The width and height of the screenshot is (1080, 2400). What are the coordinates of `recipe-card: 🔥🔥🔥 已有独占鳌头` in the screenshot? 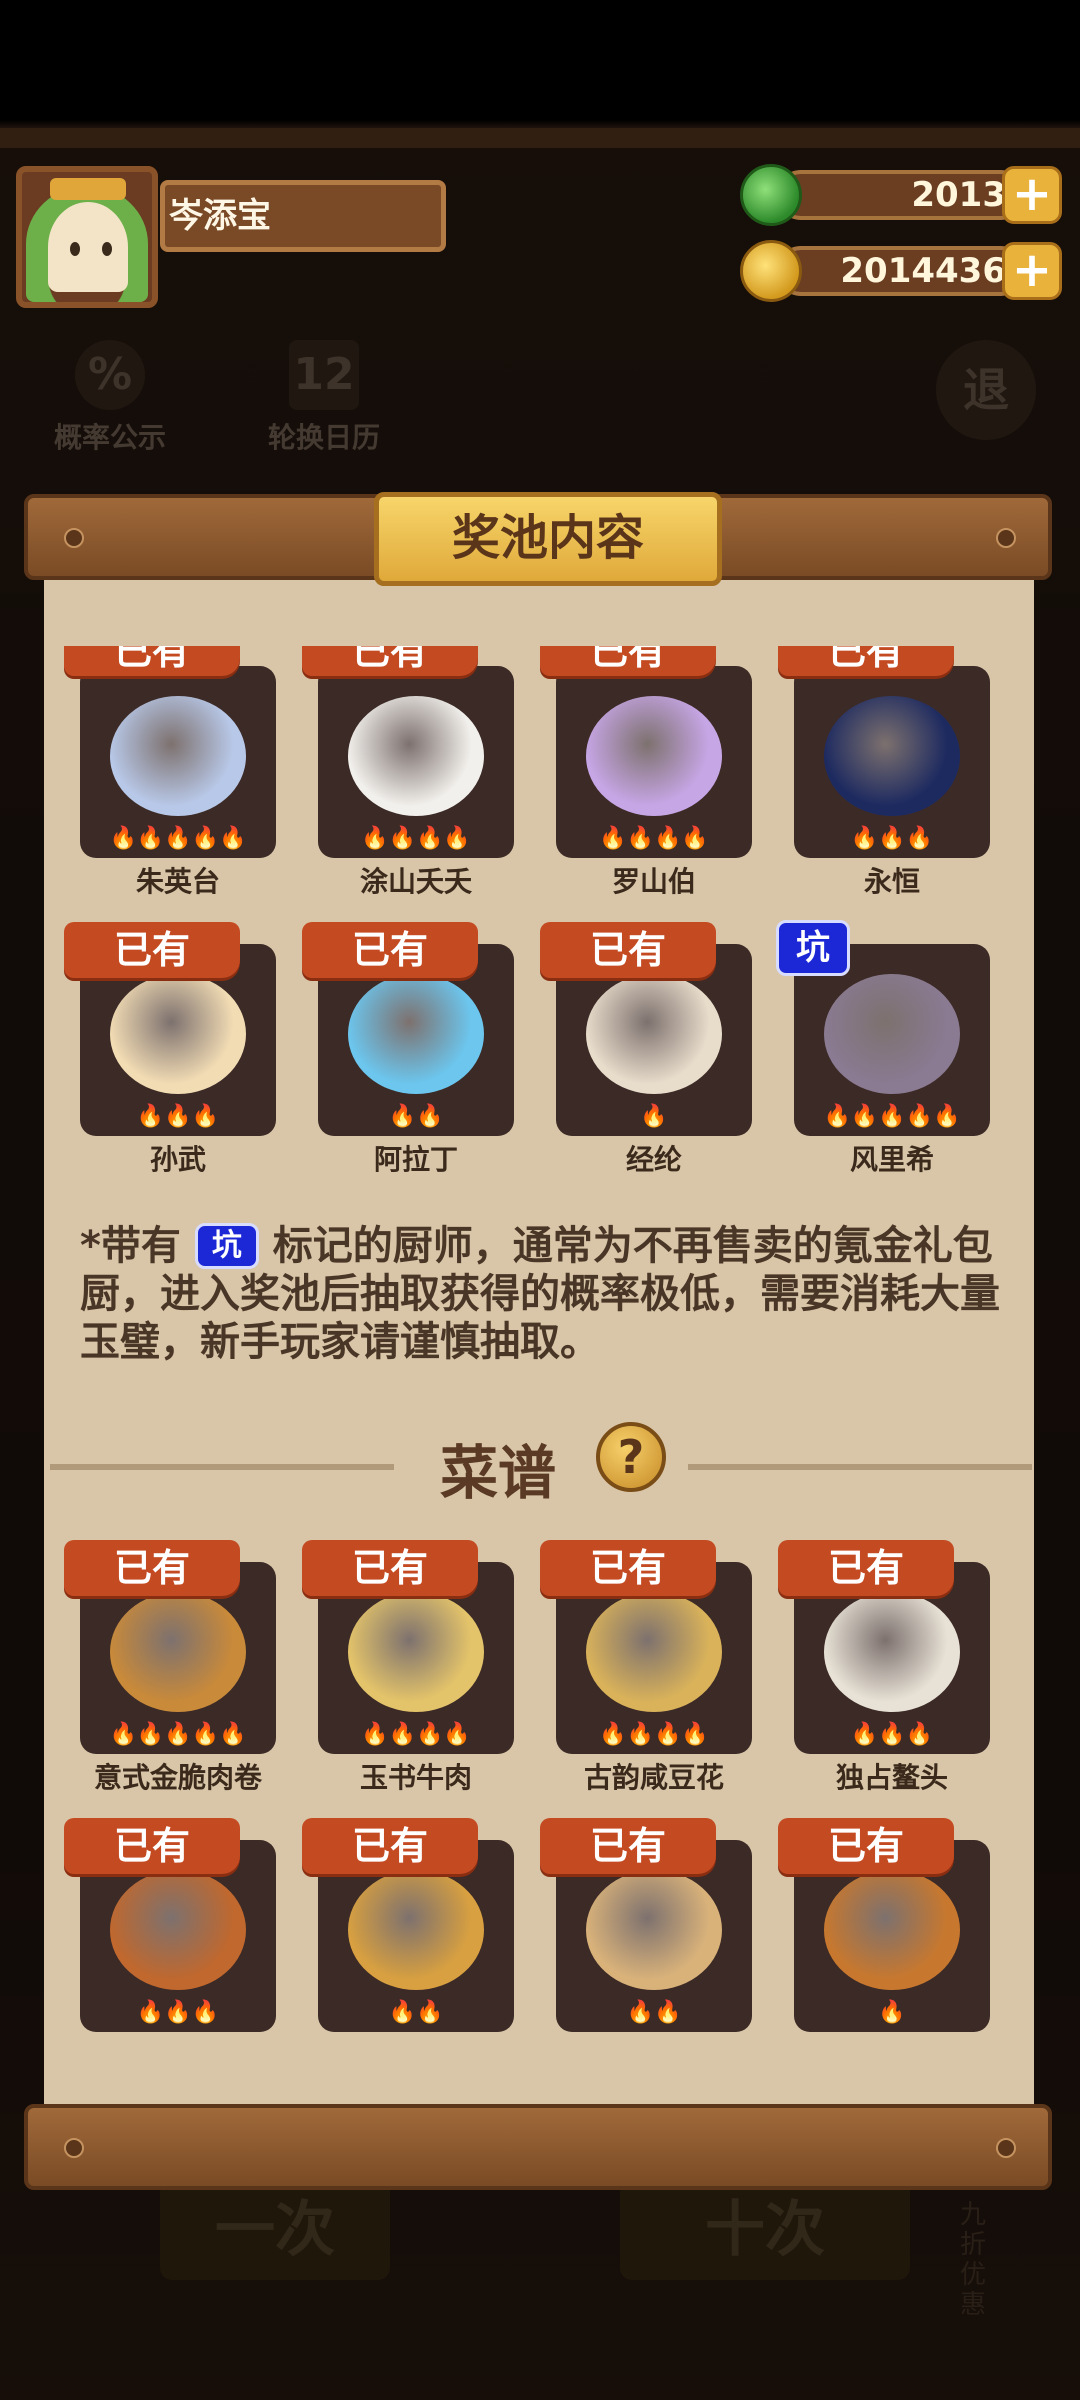 It's located at (884, 1667).